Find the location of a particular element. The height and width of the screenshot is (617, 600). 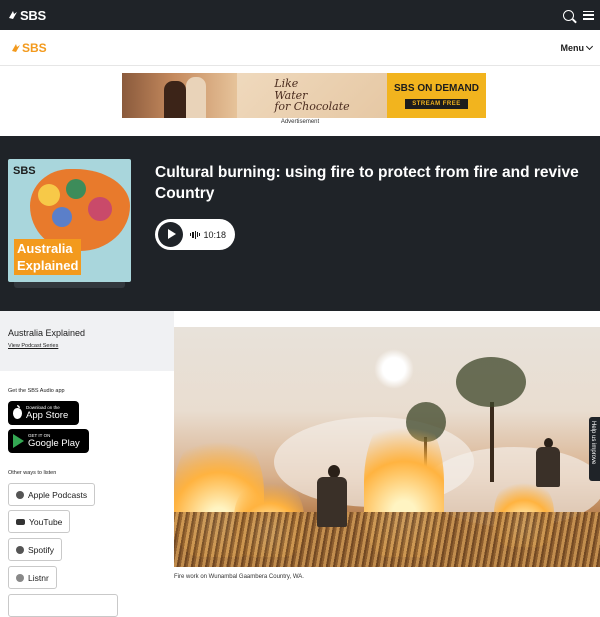

sun is located at coordinates (394, 369).